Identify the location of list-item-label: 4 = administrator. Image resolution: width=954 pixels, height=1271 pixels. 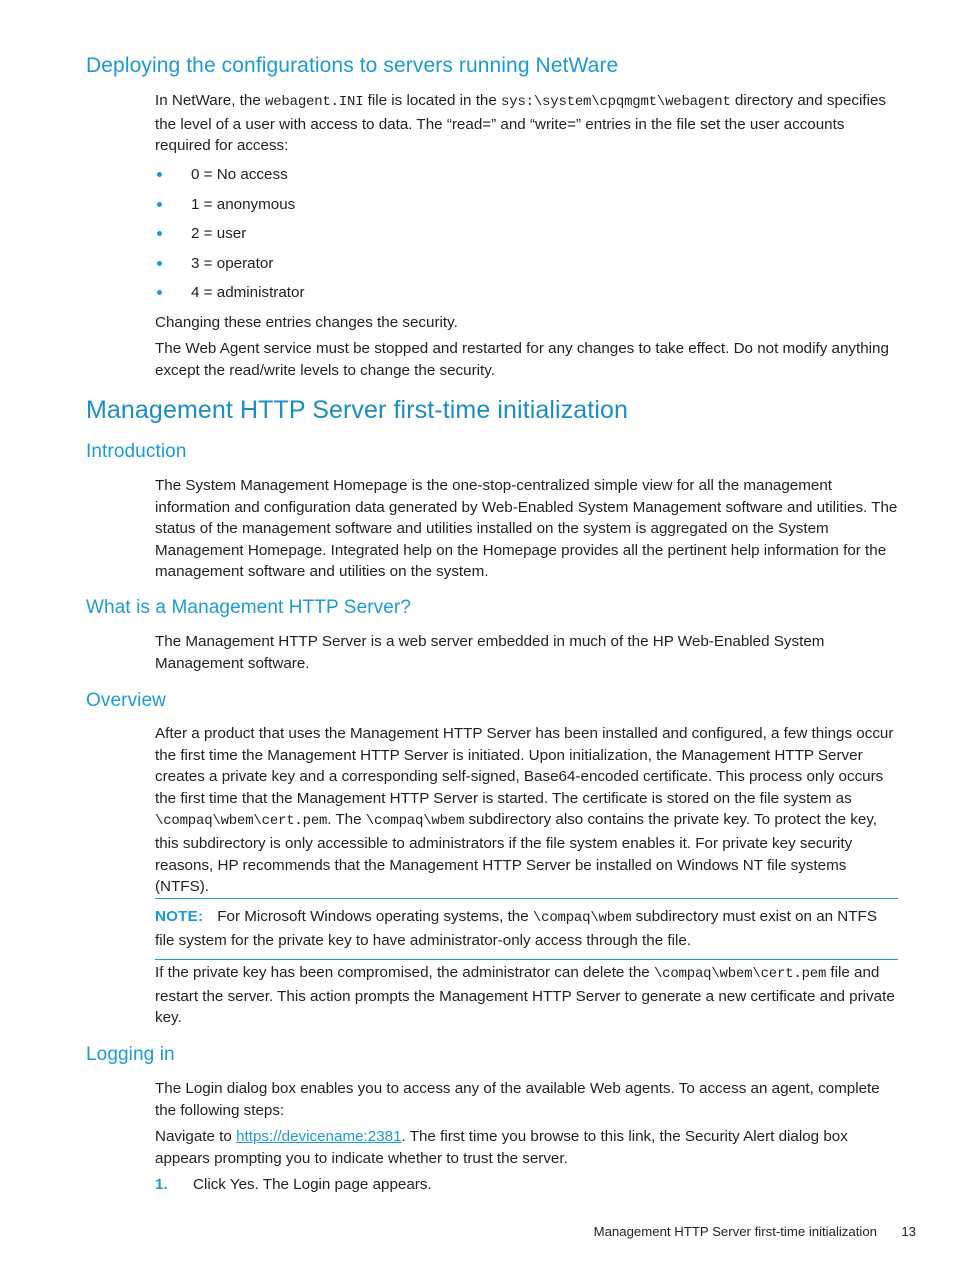
(248, 292).